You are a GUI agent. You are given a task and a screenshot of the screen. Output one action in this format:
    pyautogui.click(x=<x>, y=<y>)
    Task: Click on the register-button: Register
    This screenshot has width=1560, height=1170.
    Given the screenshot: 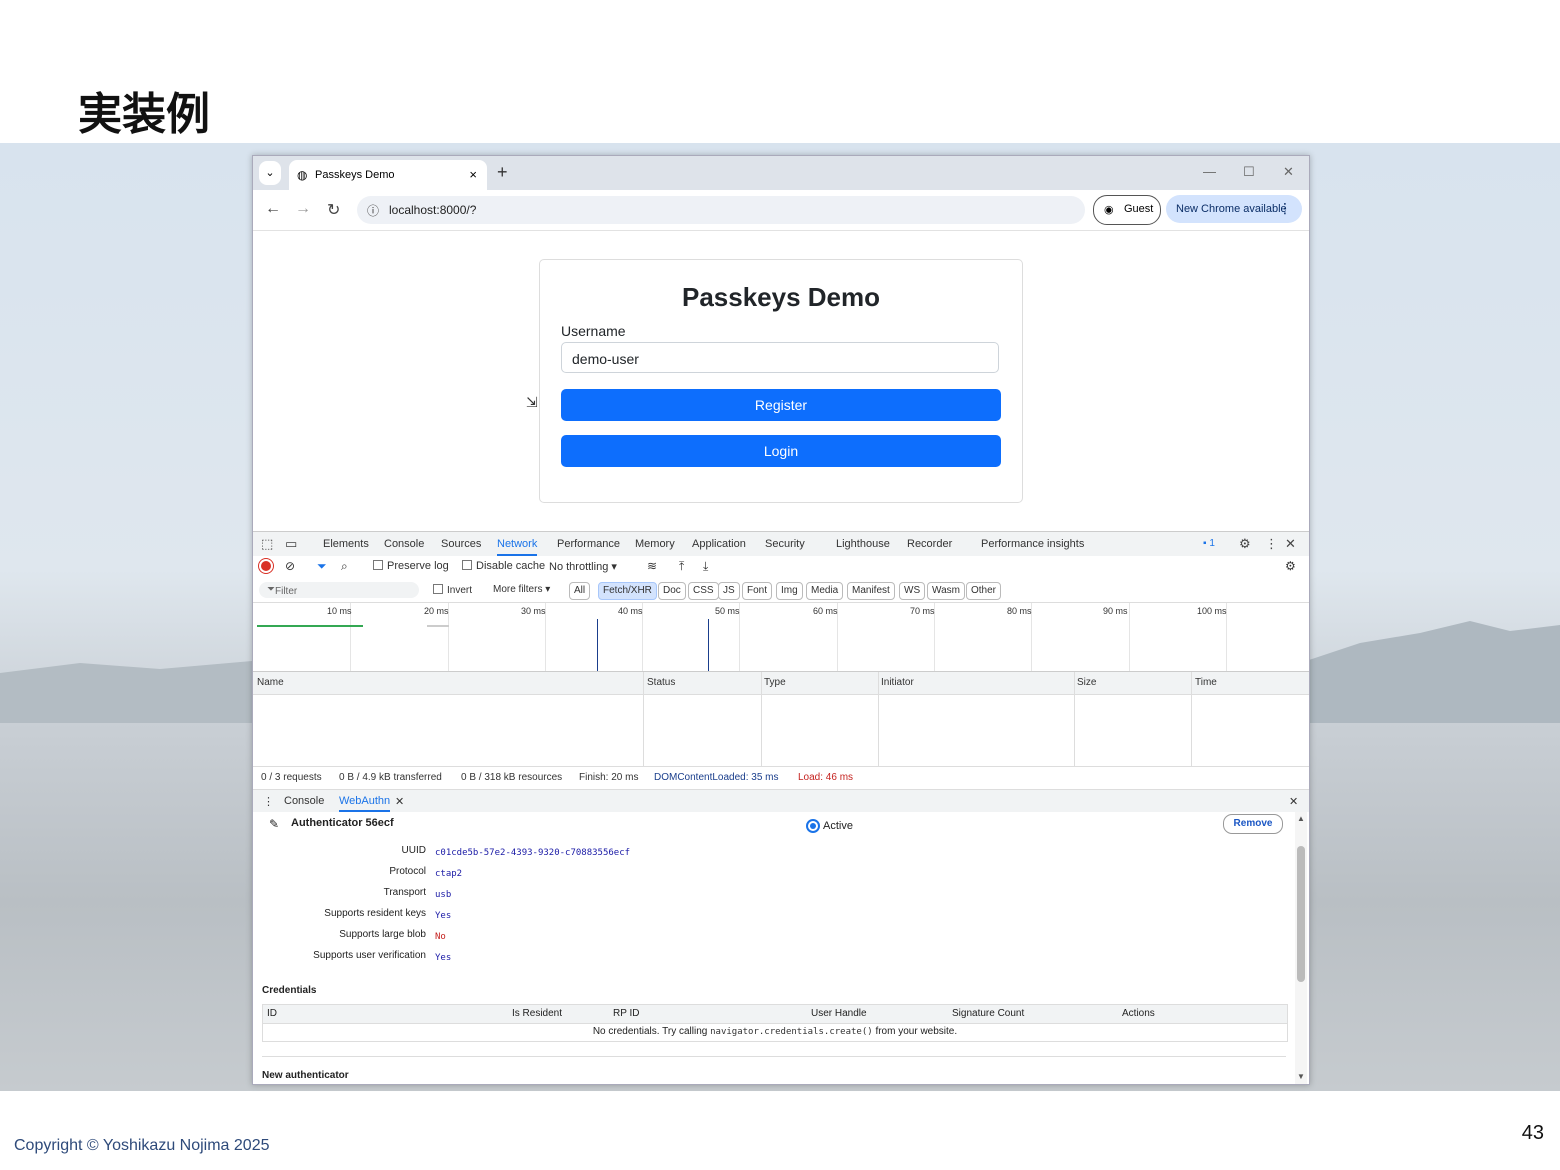 What is the action you would take?
    pyautogui.click(x=781, y=405)
    